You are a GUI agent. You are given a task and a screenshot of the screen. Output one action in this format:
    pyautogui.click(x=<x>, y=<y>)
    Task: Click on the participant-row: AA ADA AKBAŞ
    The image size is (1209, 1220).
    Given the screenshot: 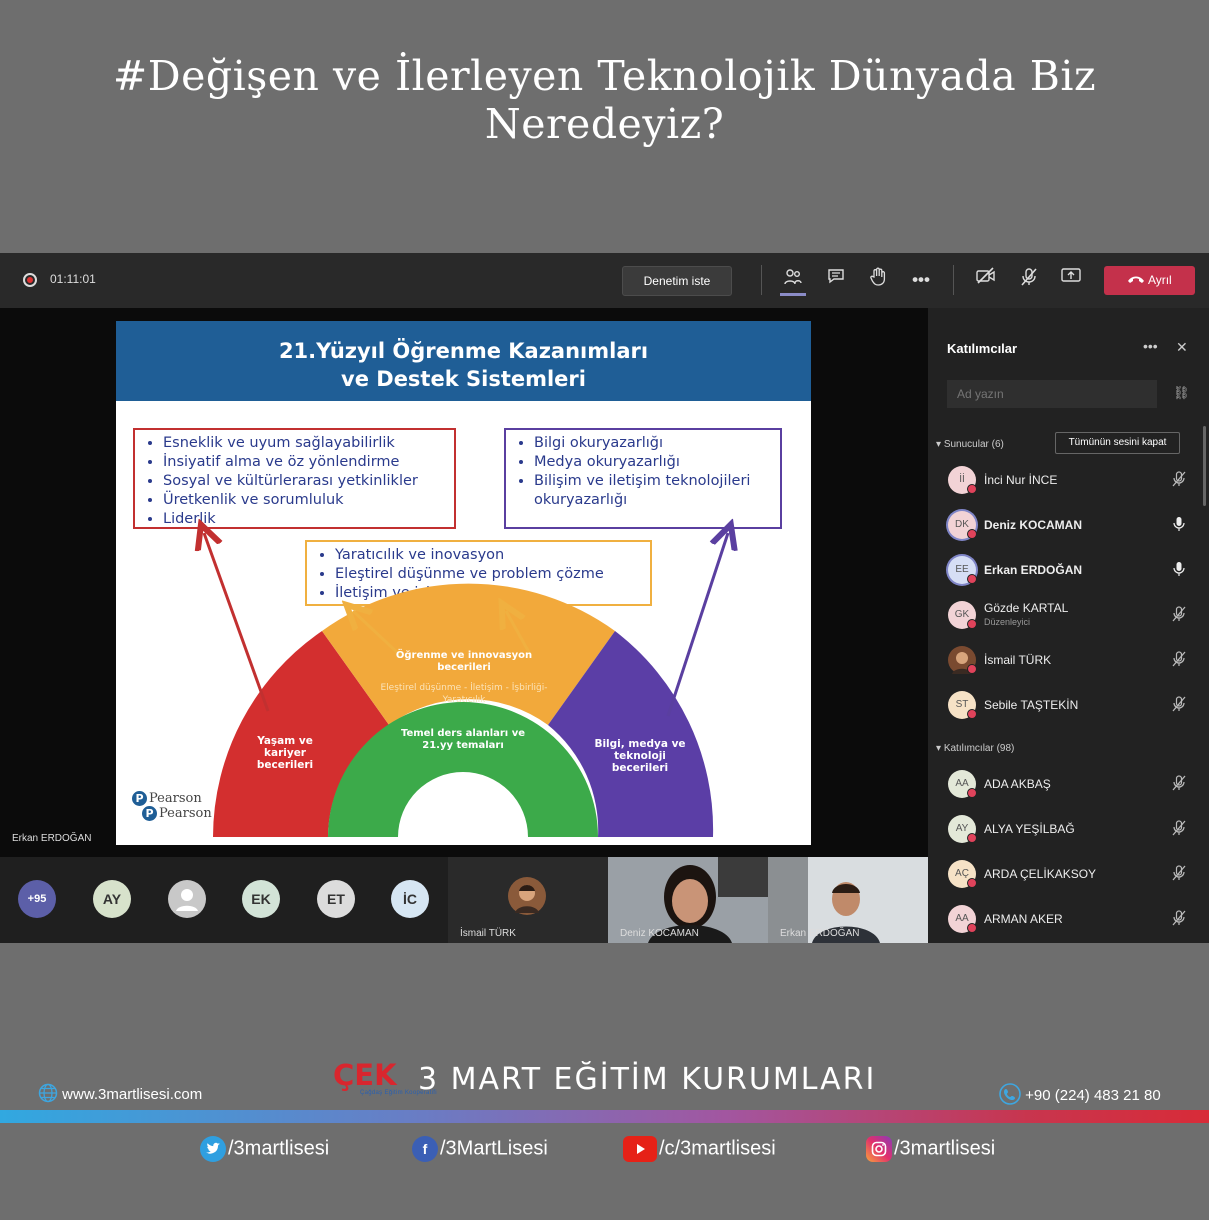 What is the action you would take?
    pyautogui.click(x=1071, y=784)
    